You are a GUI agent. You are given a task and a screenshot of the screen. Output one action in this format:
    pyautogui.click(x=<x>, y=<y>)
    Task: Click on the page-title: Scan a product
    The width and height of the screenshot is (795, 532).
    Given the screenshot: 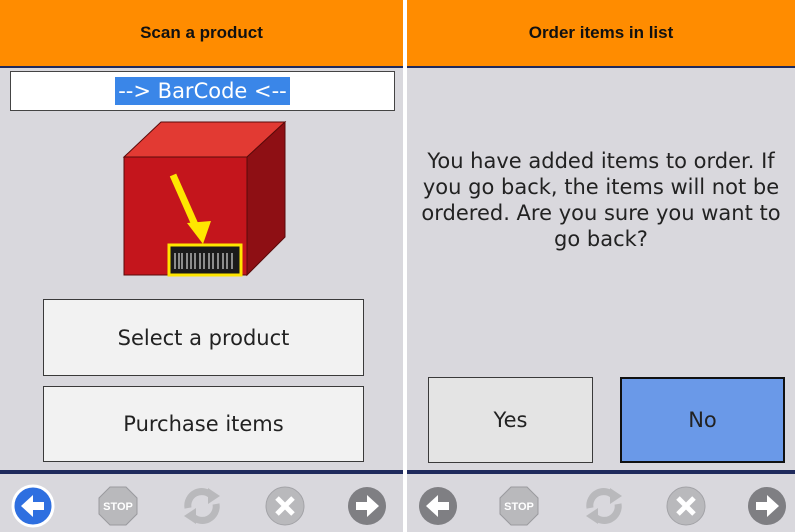 What is the action you would take?
    pyautogui.click(x=201, y=32)
    